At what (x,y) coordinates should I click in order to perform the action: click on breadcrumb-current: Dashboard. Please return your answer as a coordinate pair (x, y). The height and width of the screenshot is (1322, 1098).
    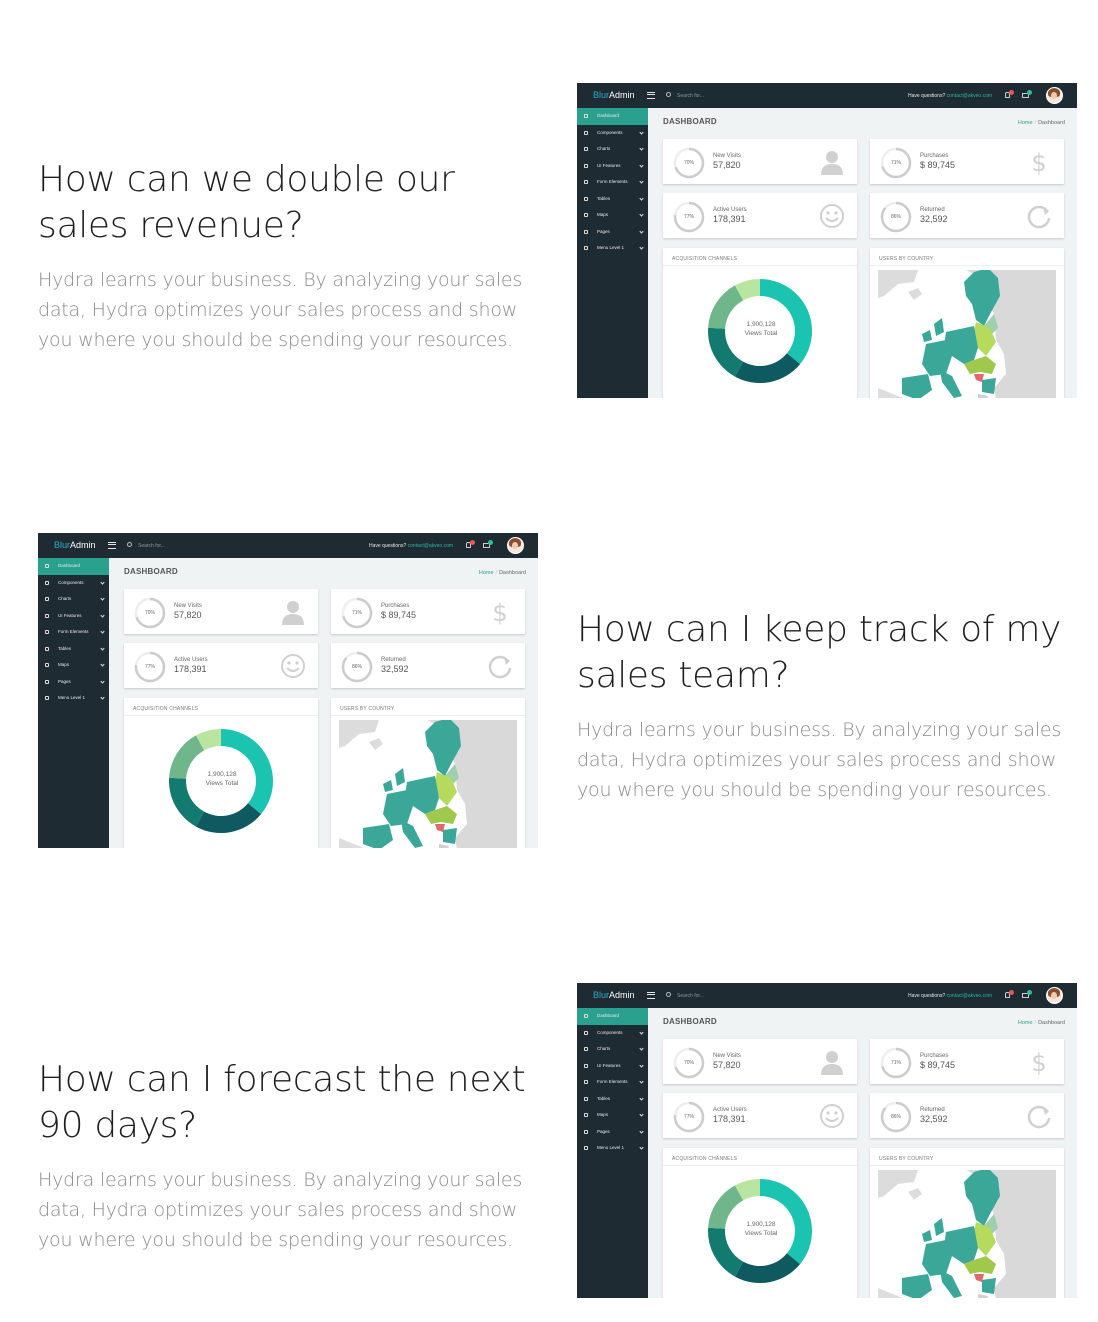
    Looking at the image, I should click on (1051, 1023).